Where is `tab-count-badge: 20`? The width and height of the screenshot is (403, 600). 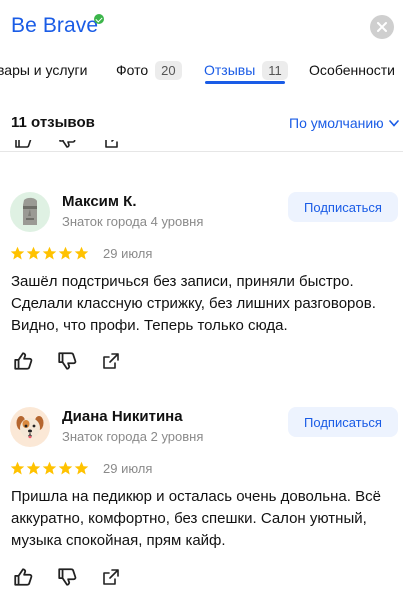 tab-count-badge: 20 is located at coordinates (168, 70).